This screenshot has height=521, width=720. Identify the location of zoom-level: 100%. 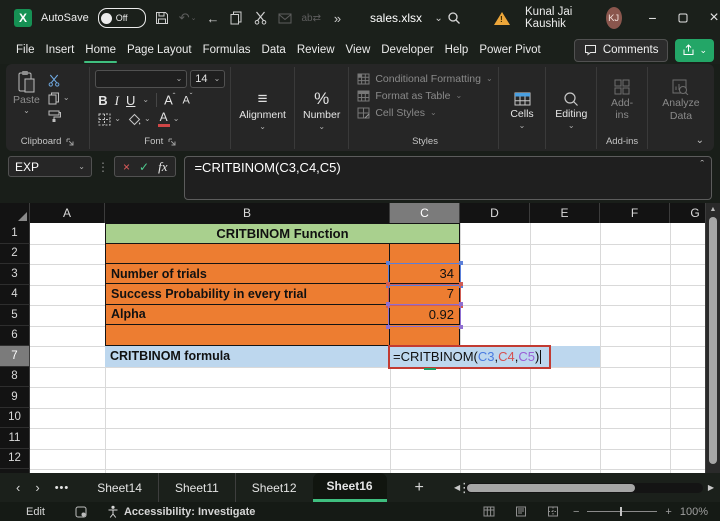
(694, 512).